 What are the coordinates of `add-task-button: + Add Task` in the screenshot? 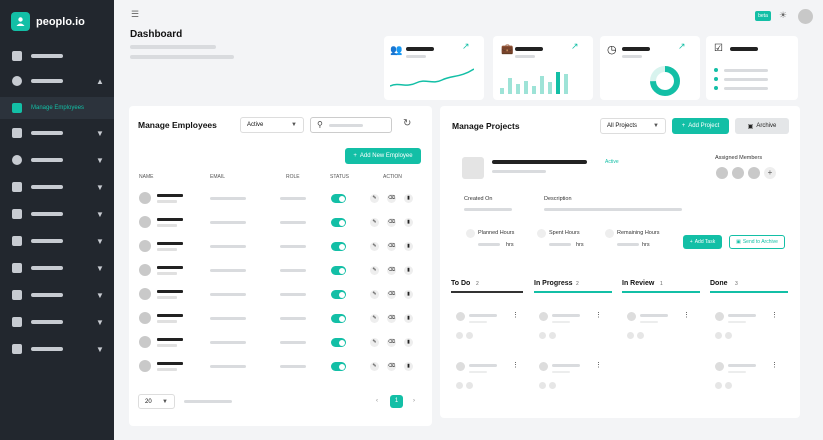 It's located at (702, 242).